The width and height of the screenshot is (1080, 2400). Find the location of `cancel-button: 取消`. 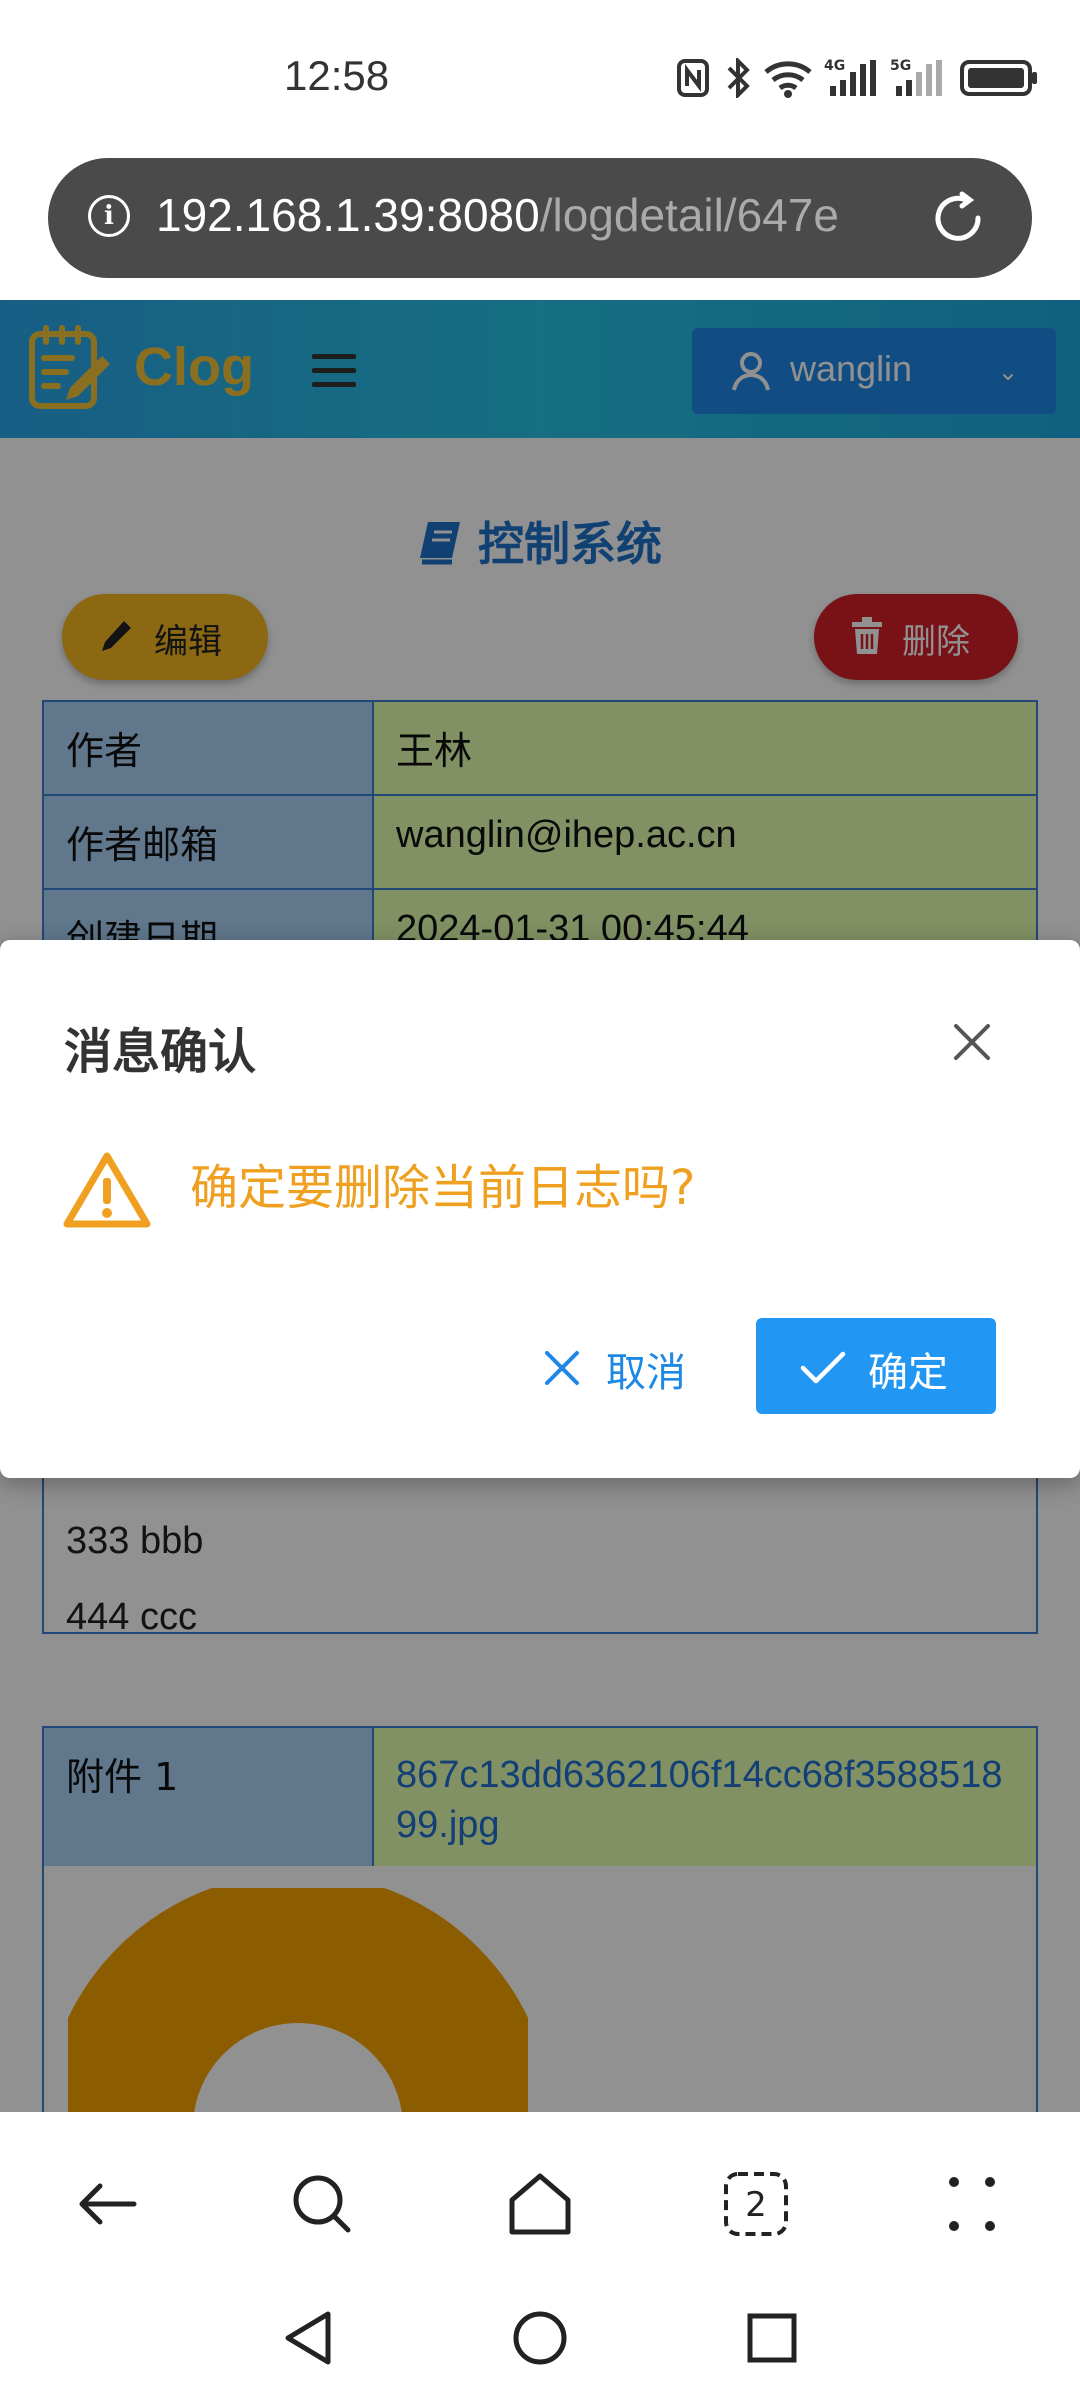

cancel-button: 取消 is located at coordinates (620, 1366).